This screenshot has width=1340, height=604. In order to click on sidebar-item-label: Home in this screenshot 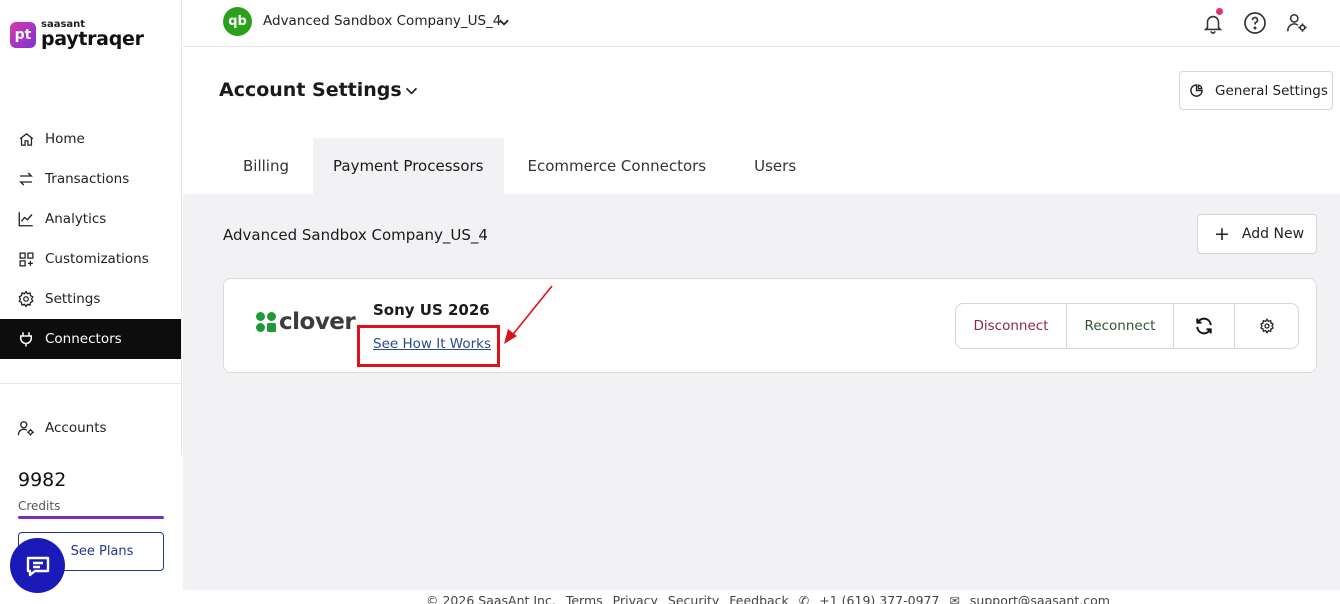, I will do `click(65, 139)`.